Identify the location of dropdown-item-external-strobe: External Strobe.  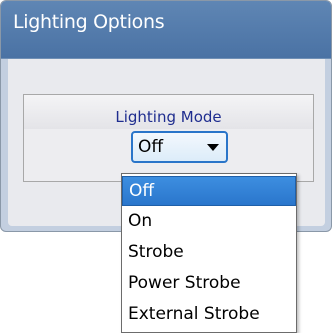
(209, 315).